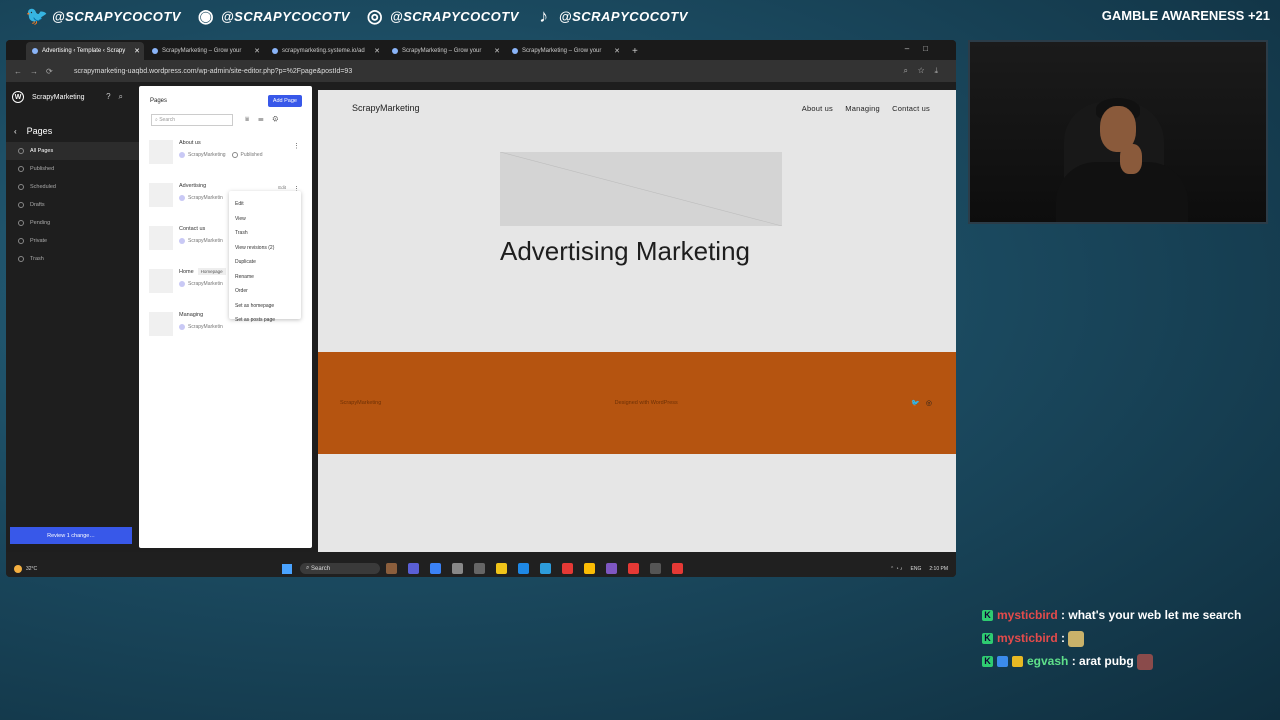 The image size is (1280, 720). Describe the element at coordinates (72, 205) in the screenshot. I see `sidebar-item-drafts: Drafts` at that location.